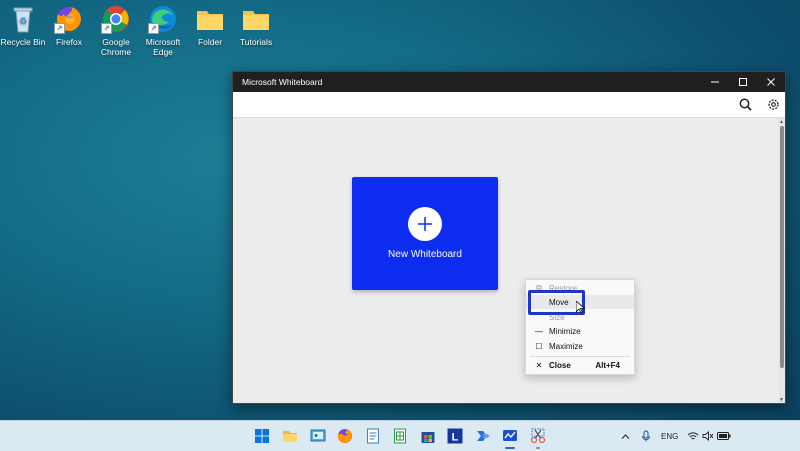 The image size is (800, 451). I want to click on desktop-icon-label: Folder, so click(210, 42).